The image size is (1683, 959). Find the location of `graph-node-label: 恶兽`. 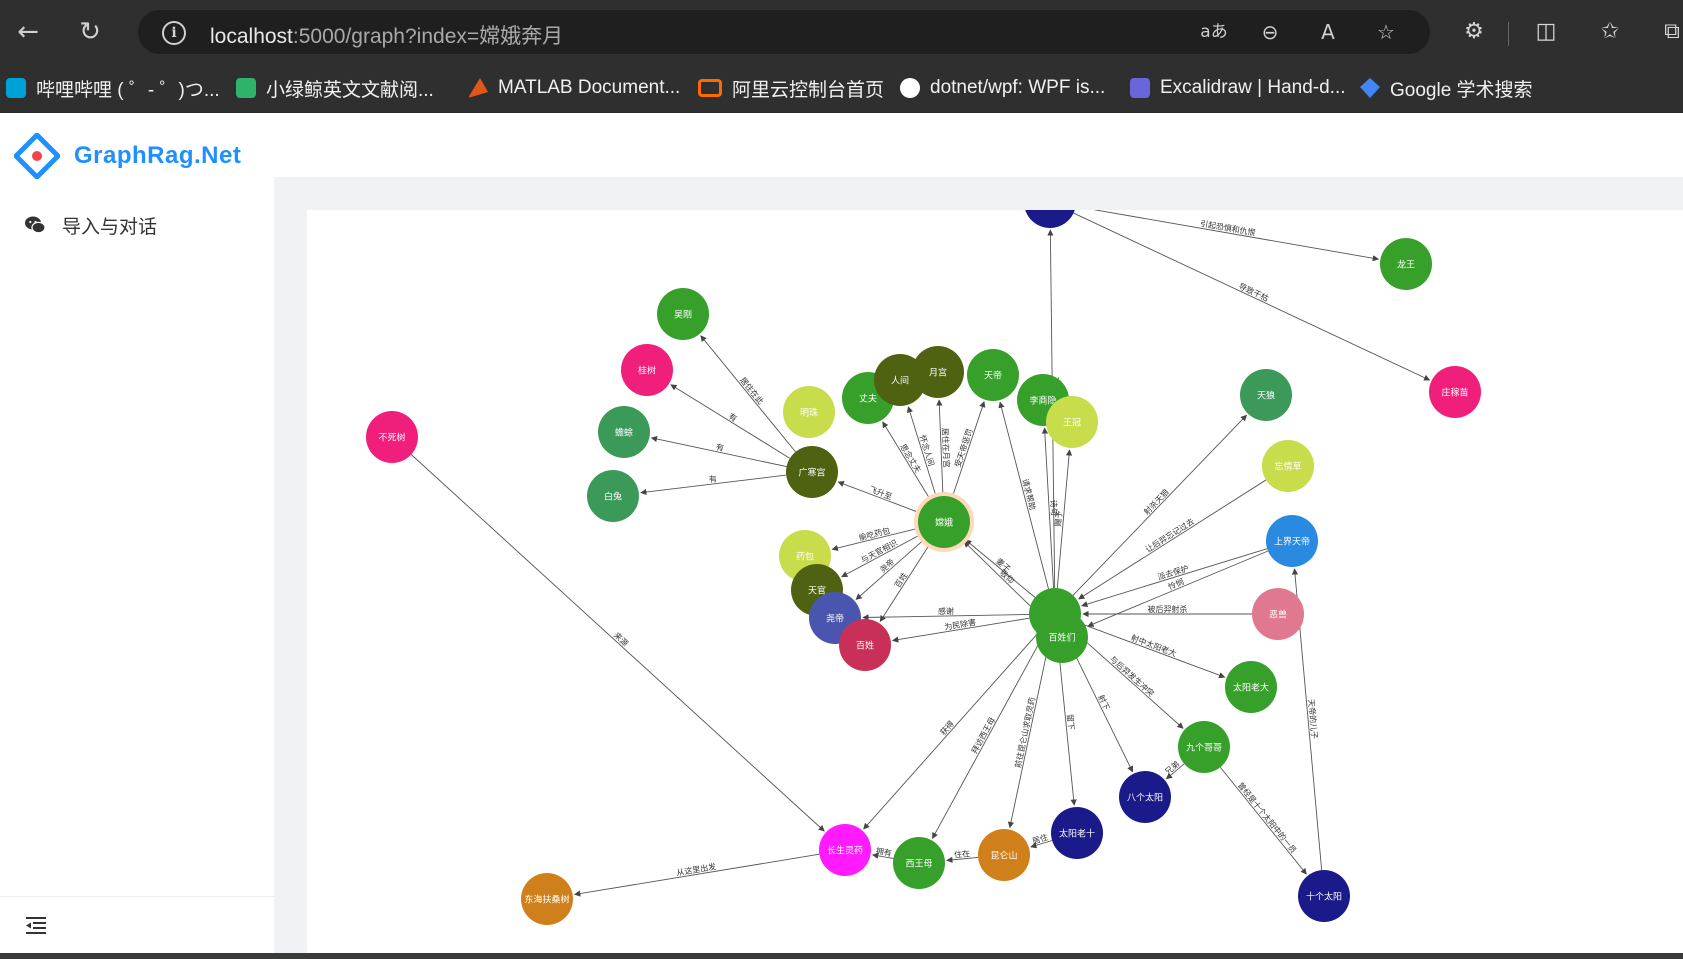

graph-node-label: 恶兽 is located at coordinates (1278, 614).